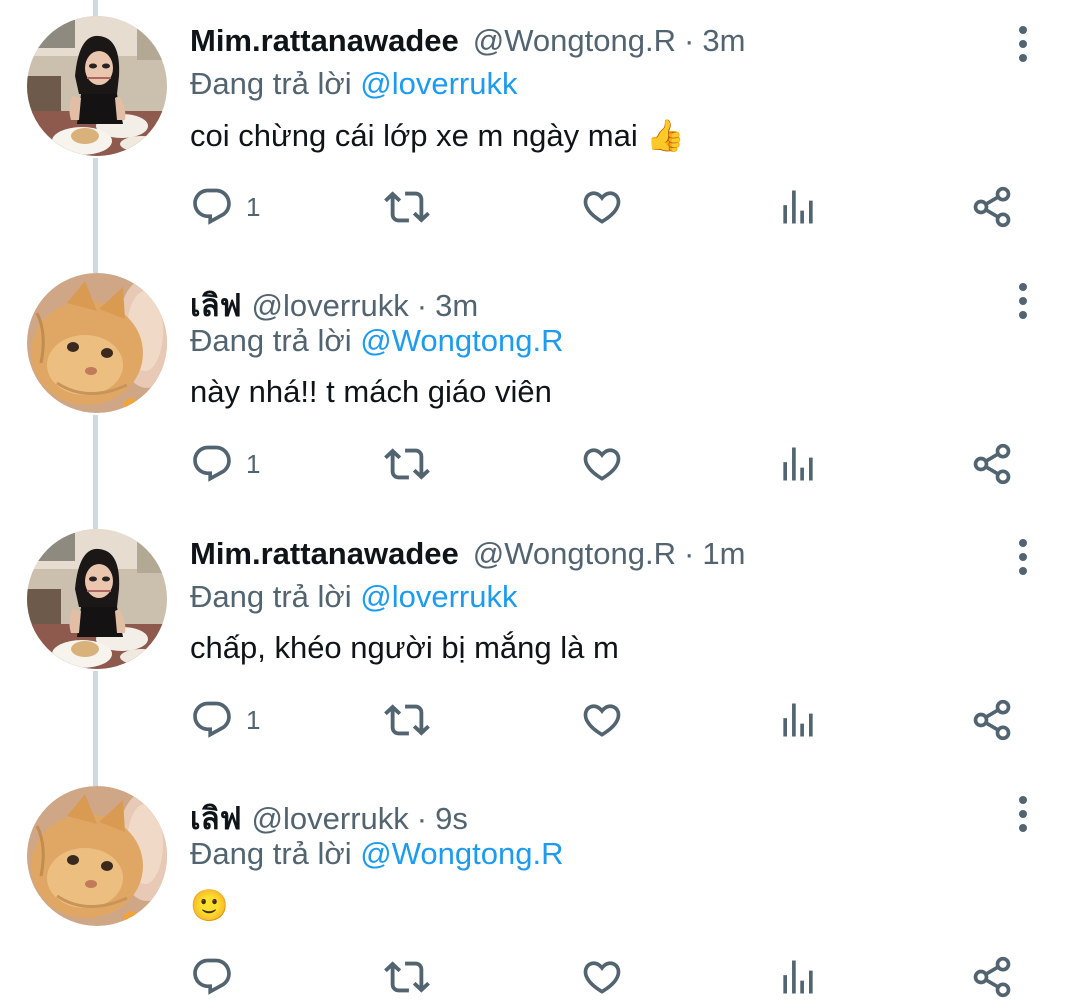 Image resolution: width=1080 pixels, height=1008 pixels. I want to click on reply-button, so click(218, 977).